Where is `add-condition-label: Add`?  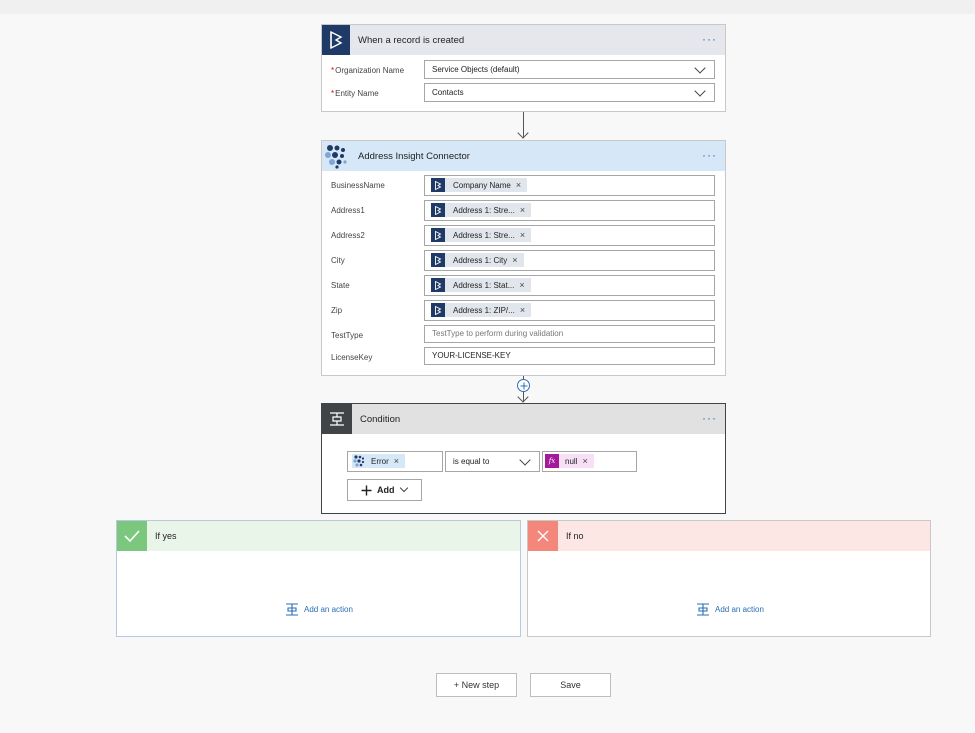 add-condition-label: Add is located at coordinates (386, 490).